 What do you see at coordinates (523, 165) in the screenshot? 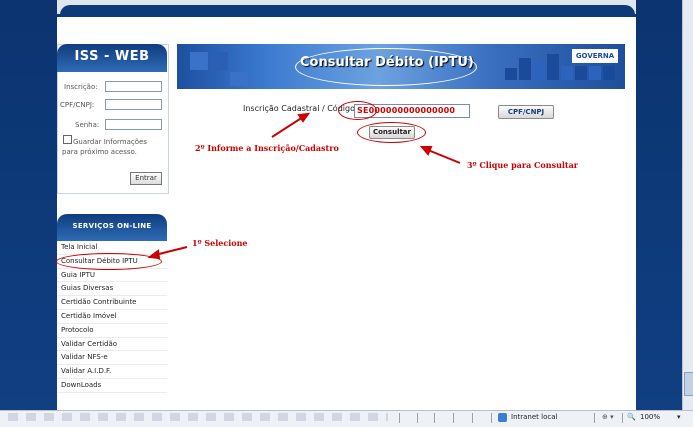
I see `annotation-step3: 3º Clique para Consultar` at bounding box center [523, 165].